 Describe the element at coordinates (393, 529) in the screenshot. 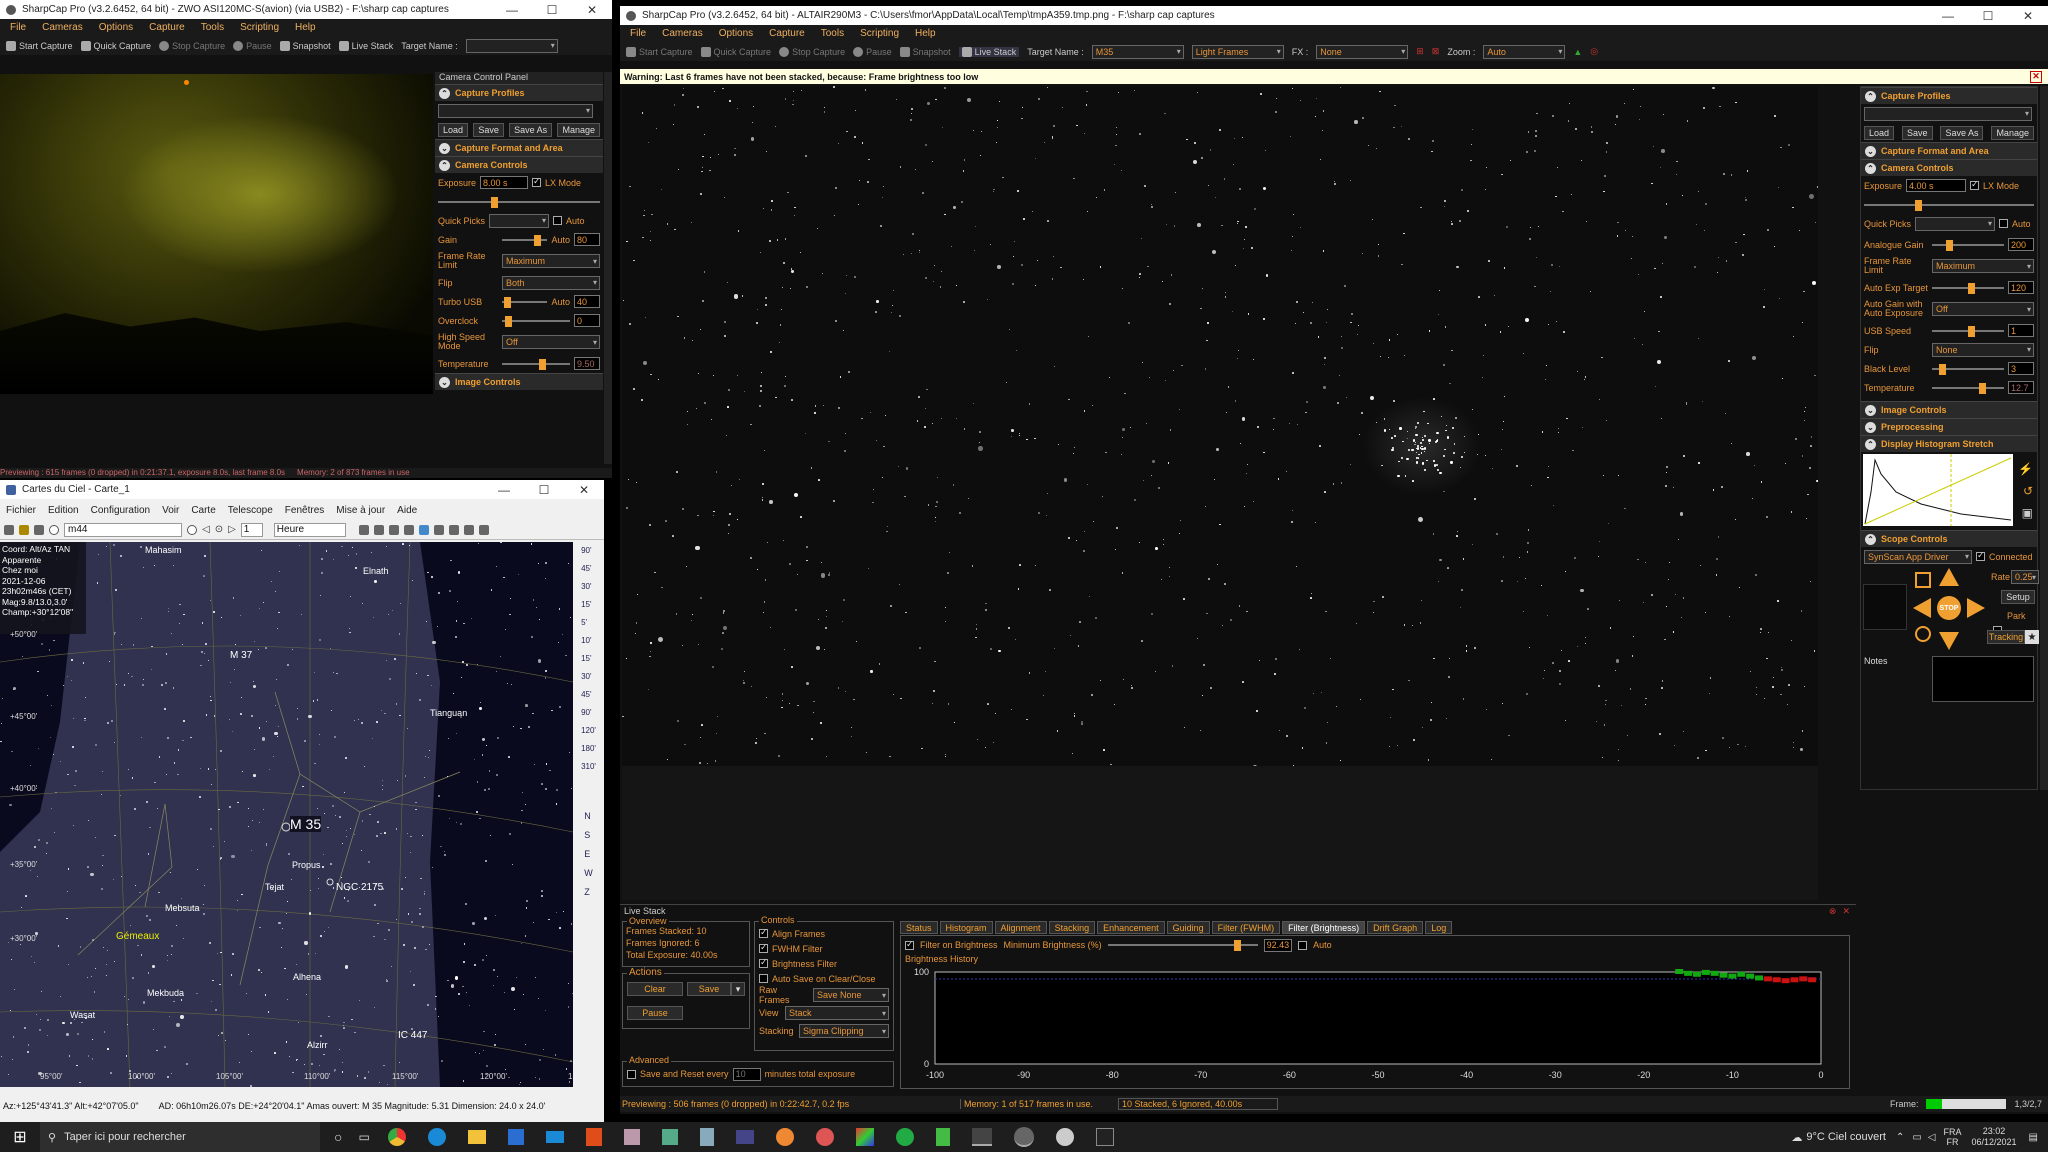

I see `arrows-icon` at that location.